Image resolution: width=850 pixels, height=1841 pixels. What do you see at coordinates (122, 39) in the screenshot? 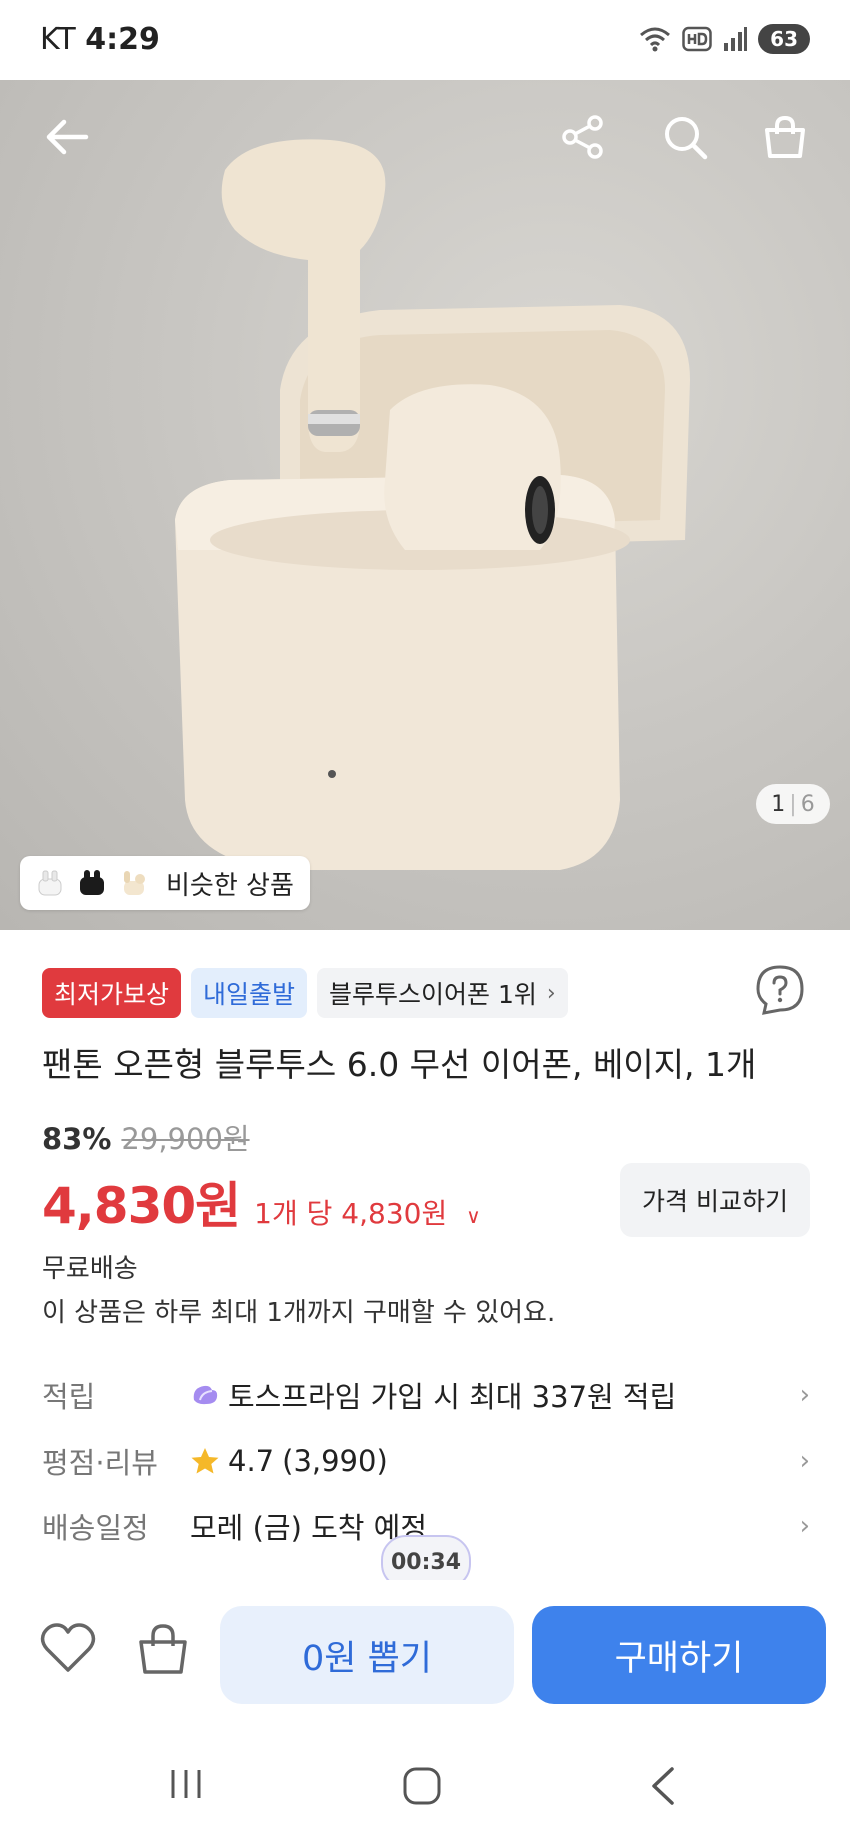
I see `clock: 4:29` at bounding box center [122, 39].